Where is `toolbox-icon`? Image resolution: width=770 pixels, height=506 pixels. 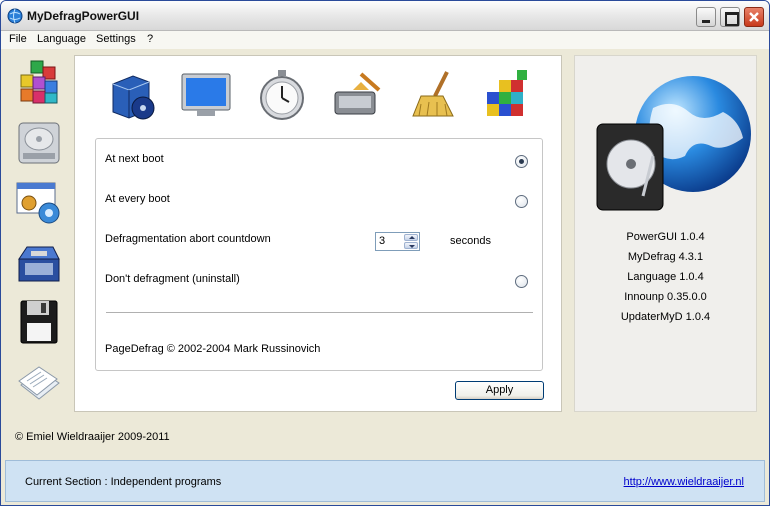 toolbox-icon is located at coordinates (39, 262).